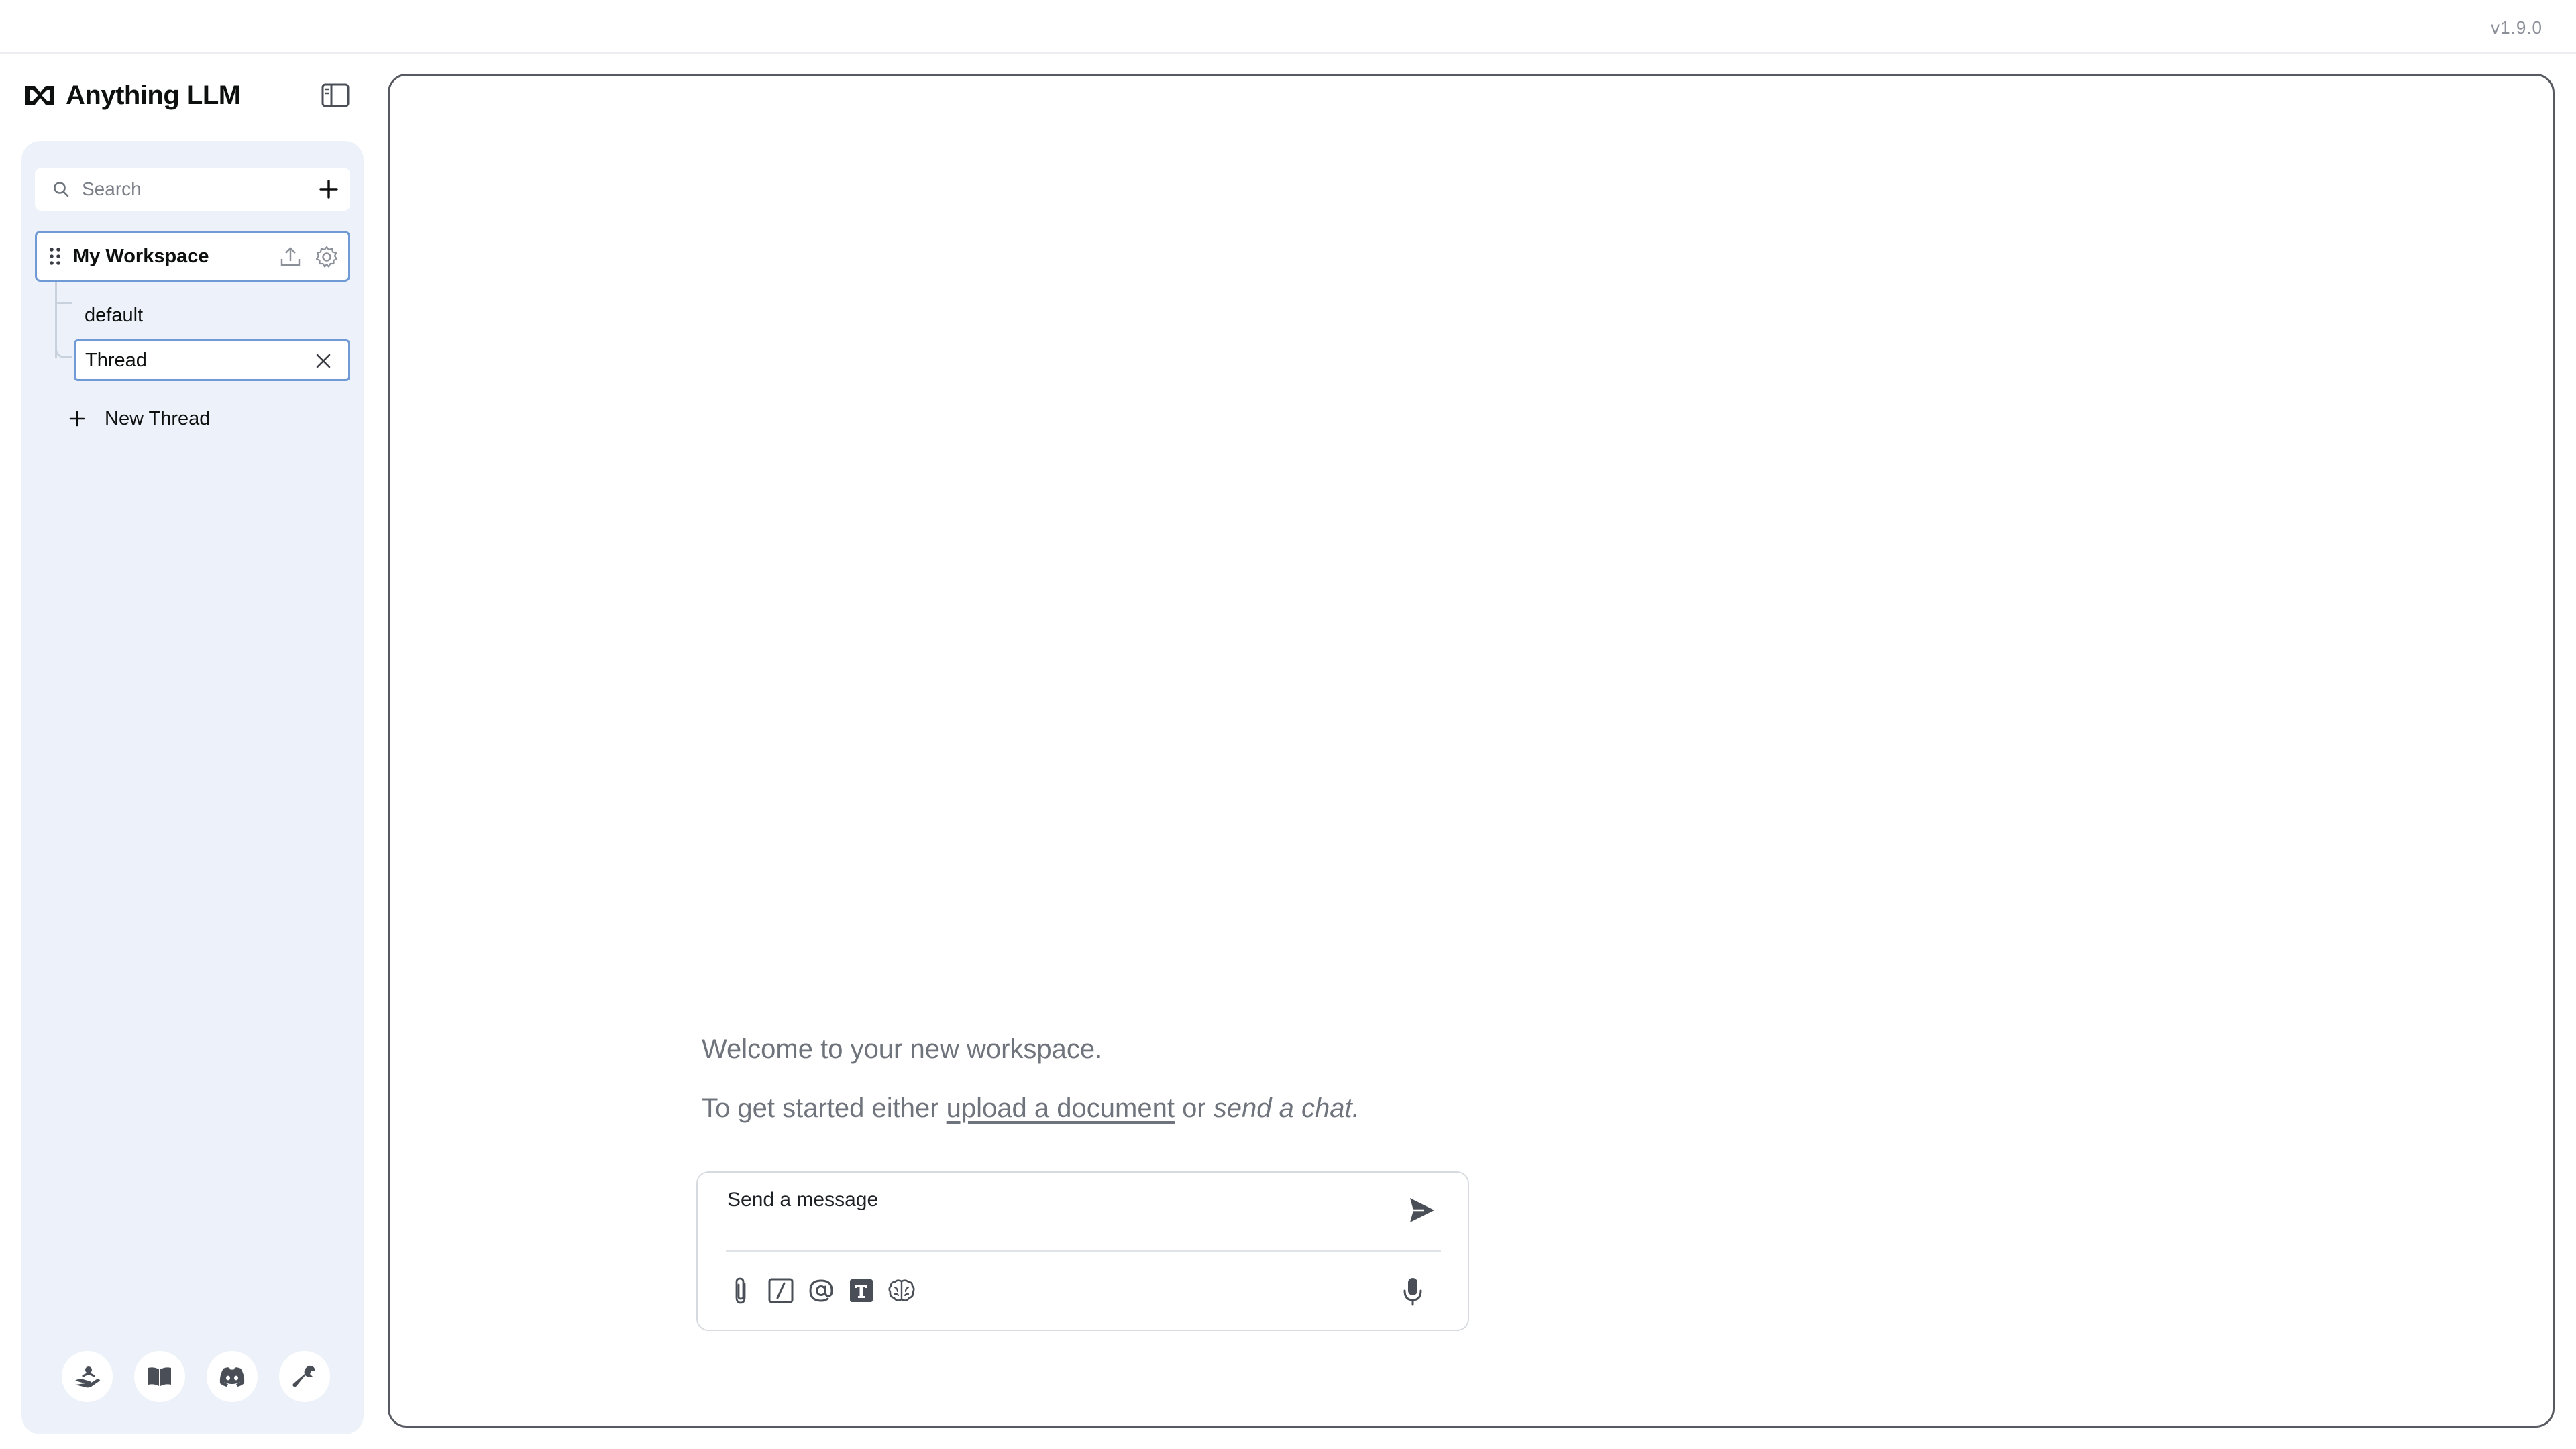 Image resolution: width=2576 pixels, height=1449 pixels. I want to click on app-version: v1.9.0, so click(2516, 27).